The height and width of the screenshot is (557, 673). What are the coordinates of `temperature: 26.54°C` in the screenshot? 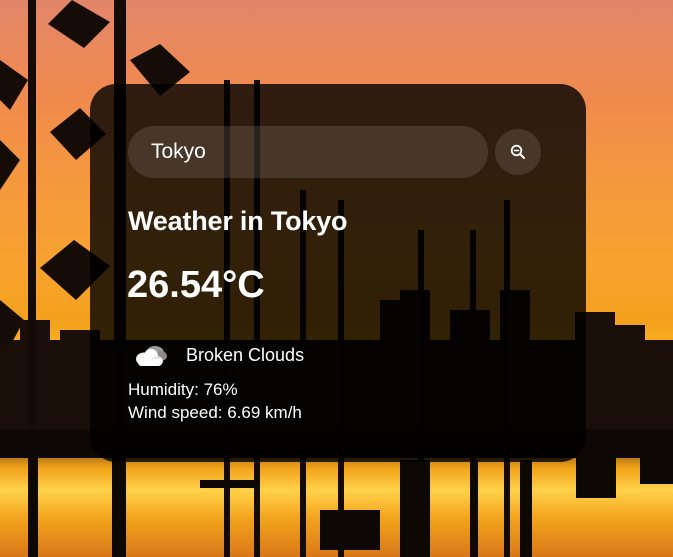 It's located at (196, 285).